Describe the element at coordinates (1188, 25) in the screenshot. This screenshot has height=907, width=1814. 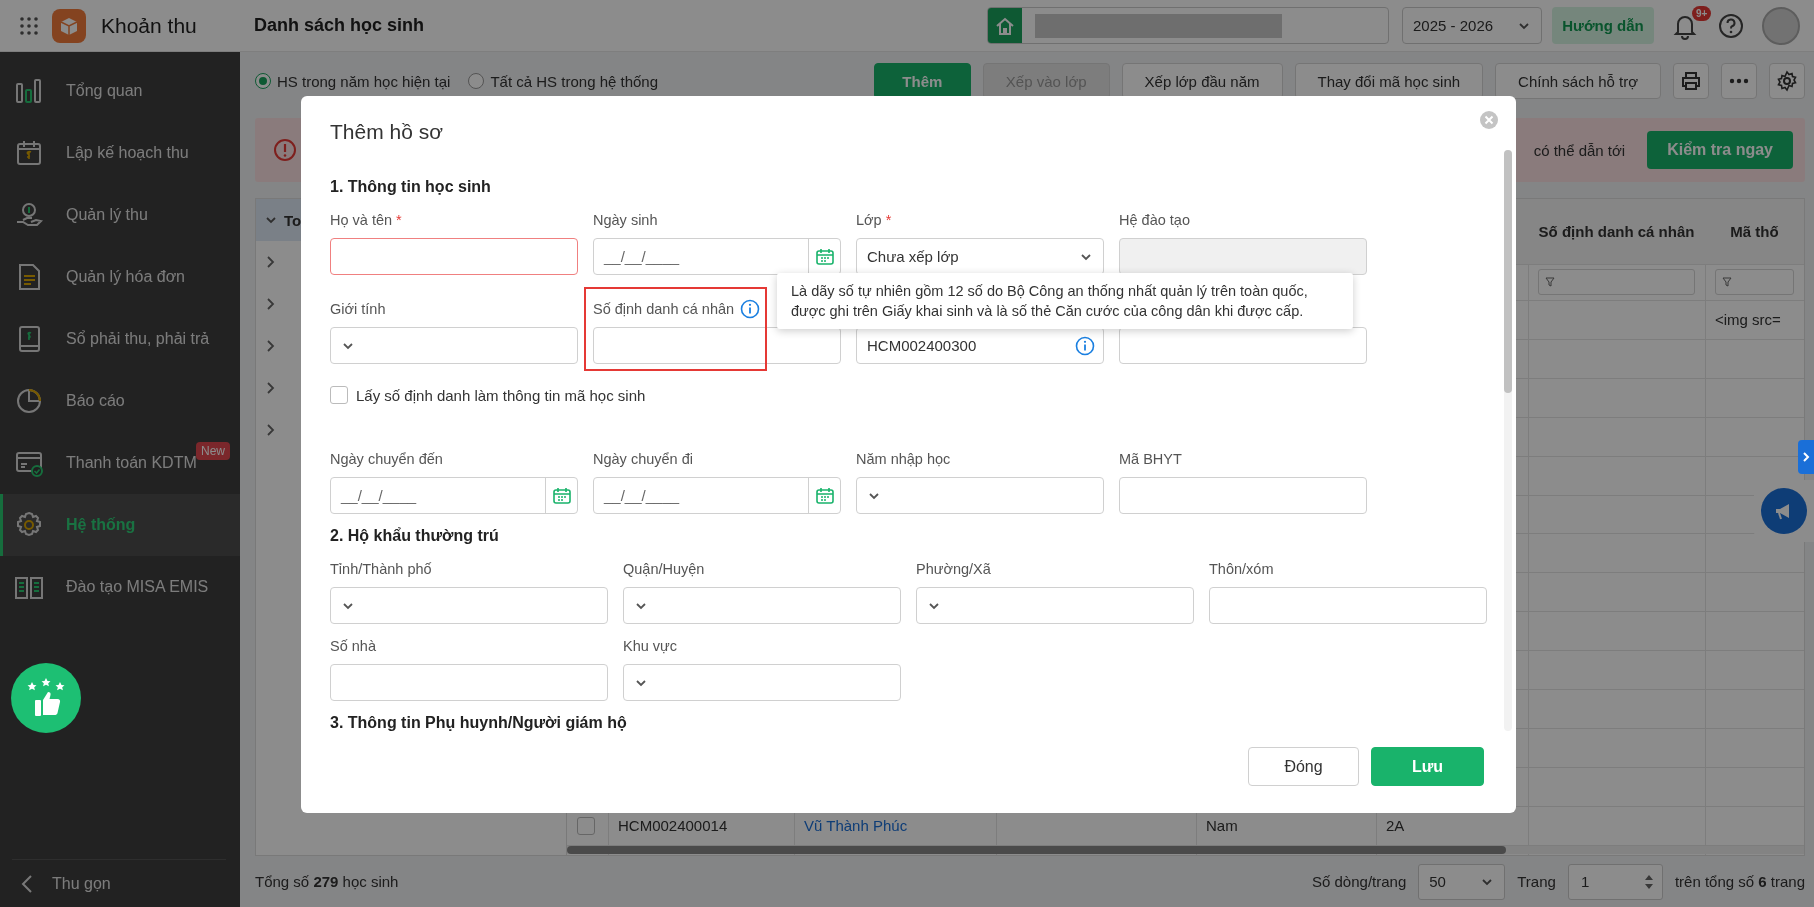
I see `school-field` at that location.